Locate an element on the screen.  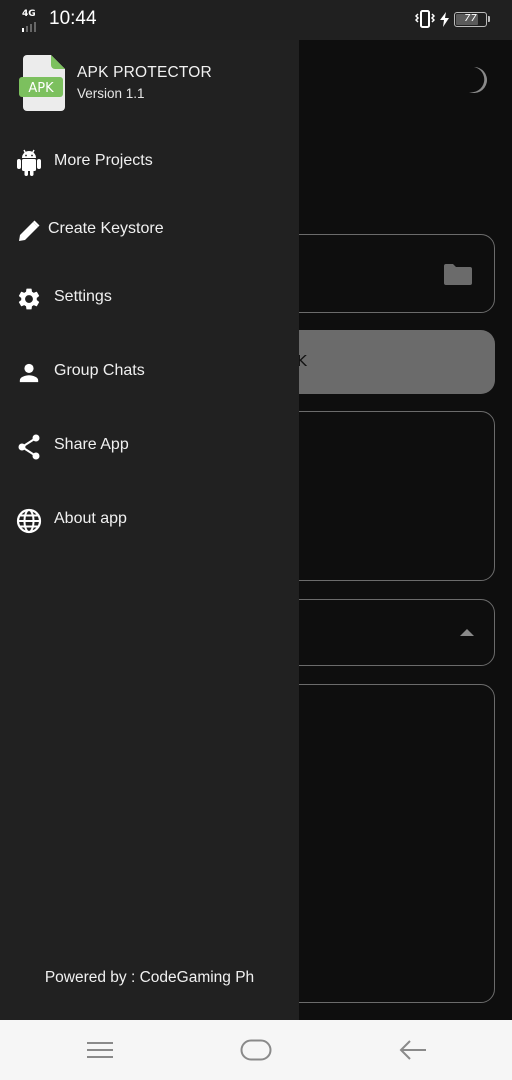
network-type: 4G is located at coordinates (29, 14).